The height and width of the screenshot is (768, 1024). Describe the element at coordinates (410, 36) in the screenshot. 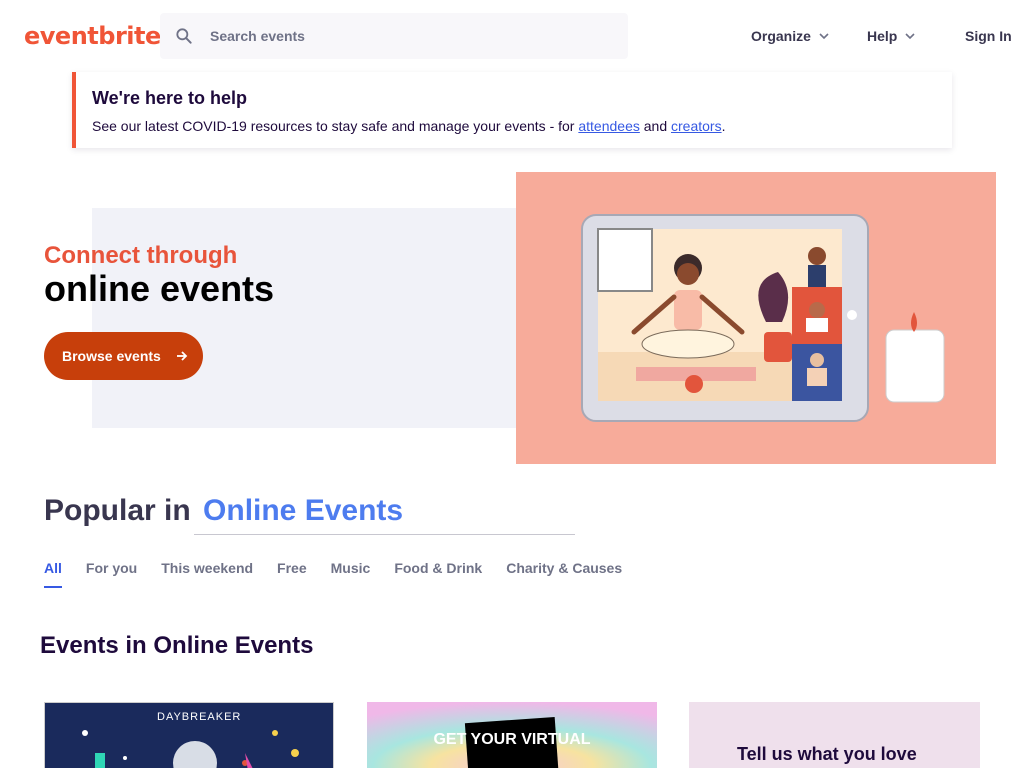

I see `search-input` at that location.